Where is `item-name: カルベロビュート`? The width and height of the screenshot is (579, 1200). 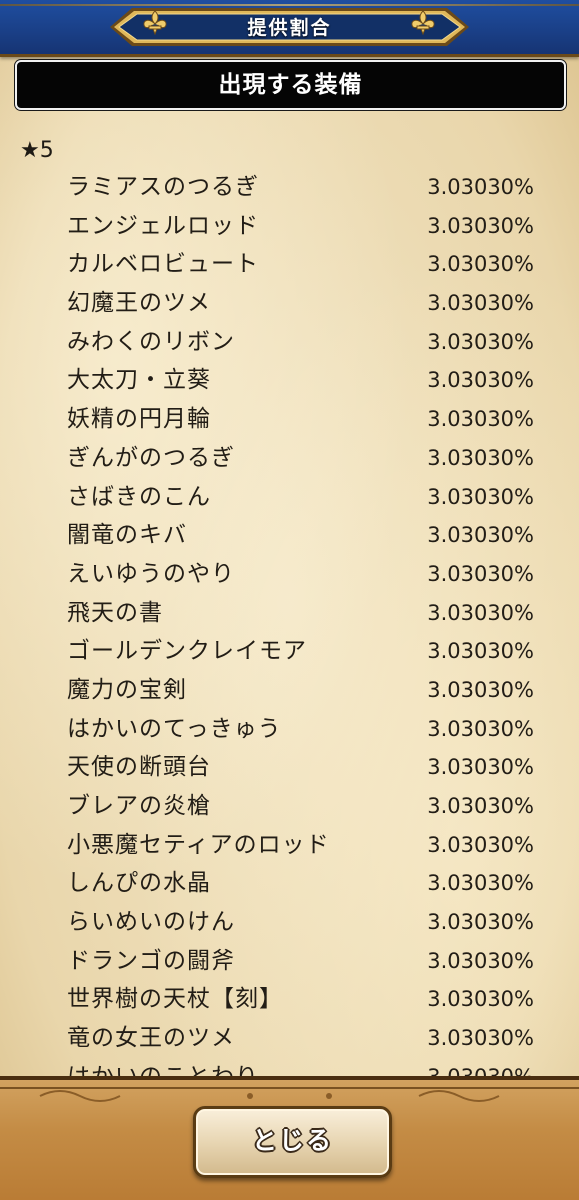
item-name: カルベロビュート is located at coordinates (163, 264).